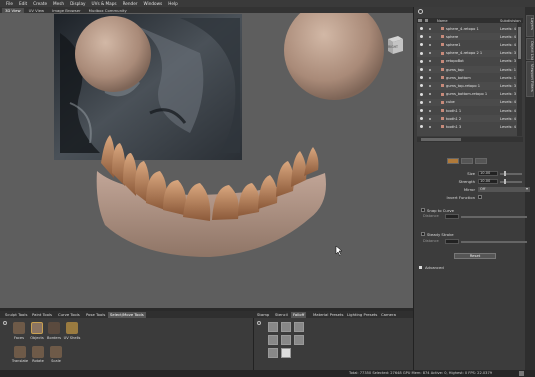 The width and height of the screenshot is (535, 377). What do you see at coordinates (5, 323) in the screenshot?
I see `tray-settings-icon` at bounding box center [5, 323].